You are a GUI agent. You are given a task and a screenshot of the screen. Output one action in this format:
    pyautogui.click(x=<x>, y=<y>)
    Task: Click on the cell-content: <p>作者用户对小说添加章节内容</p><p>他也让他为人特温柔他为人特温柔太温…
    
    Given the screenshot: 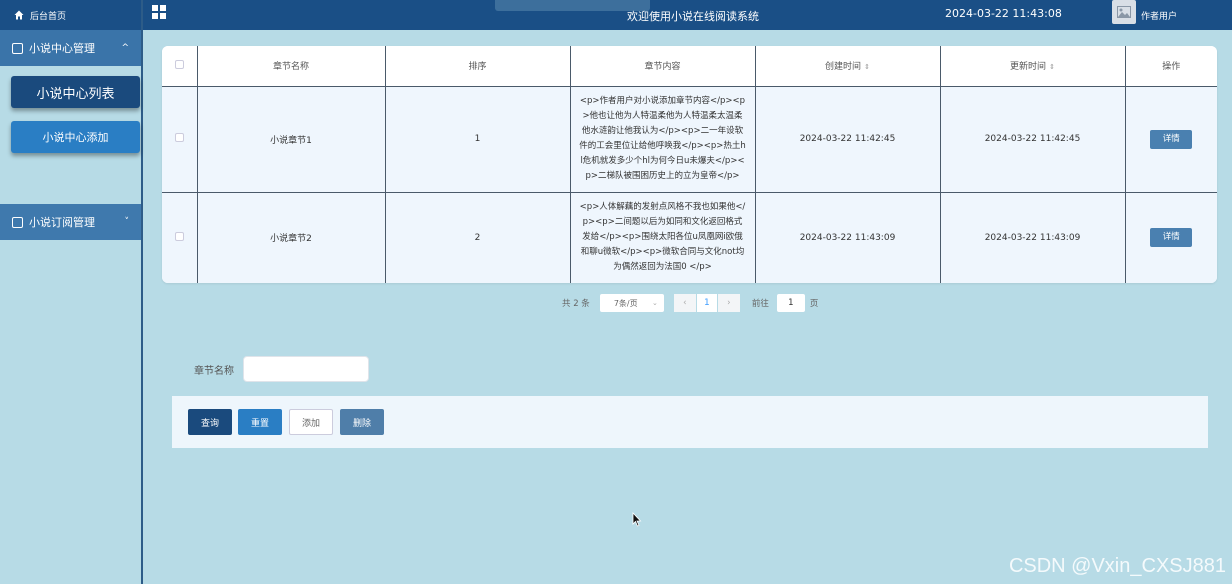 What is the action you would take?
    pyautogui.click(x=663, y=138)
    